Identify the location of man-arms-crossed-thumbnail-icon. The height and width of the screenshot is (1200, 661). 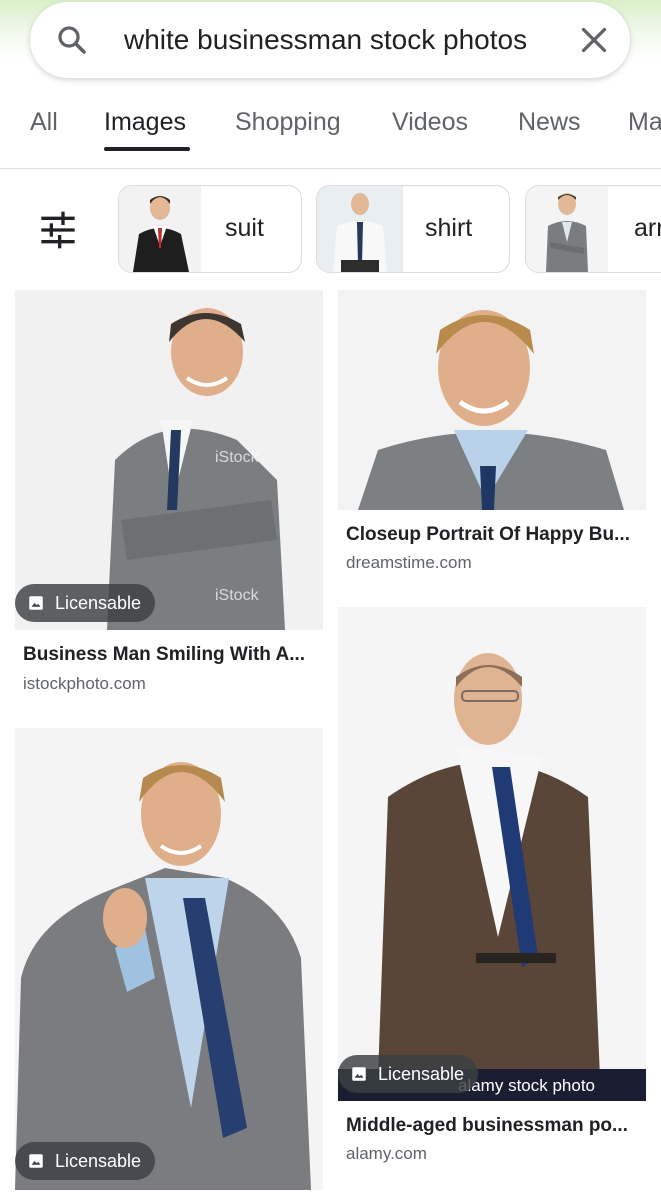
(567, 229).